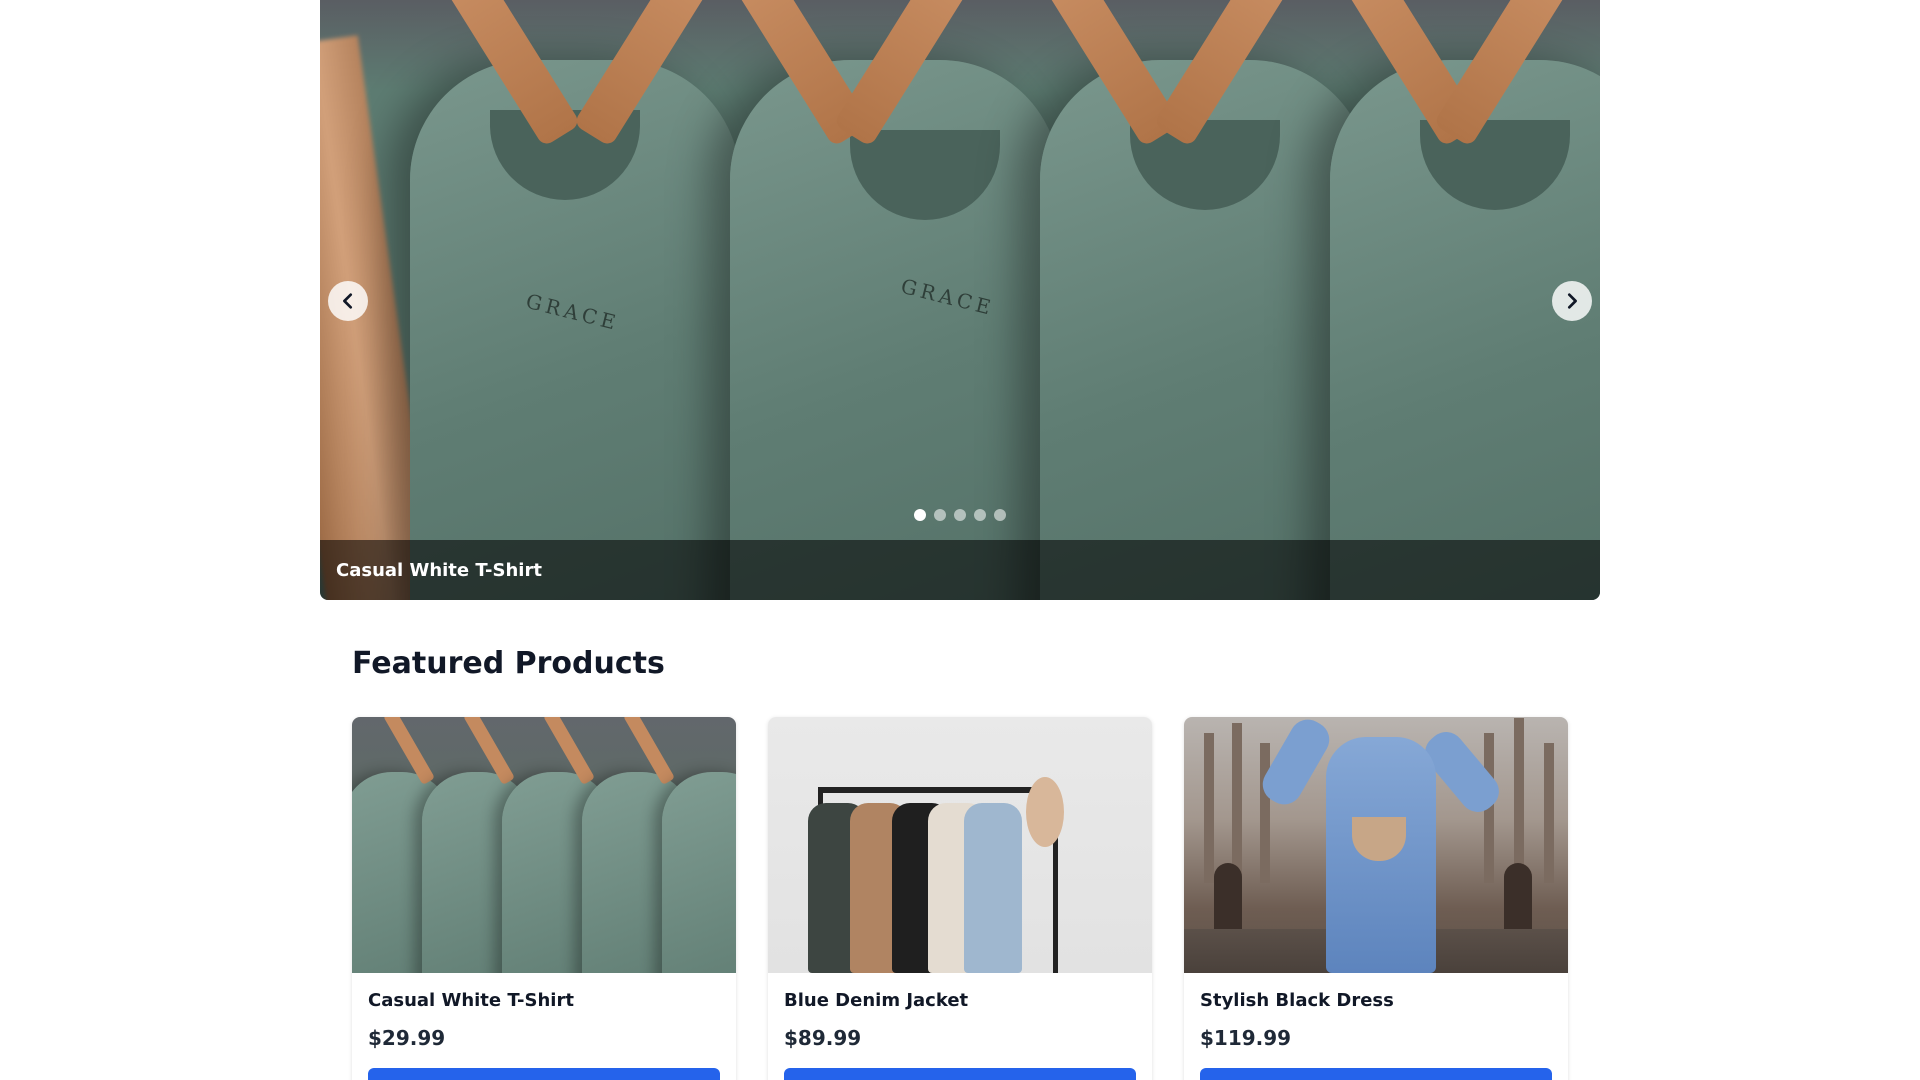  I want to click on product-price: $89.99, so click(823, 1038).